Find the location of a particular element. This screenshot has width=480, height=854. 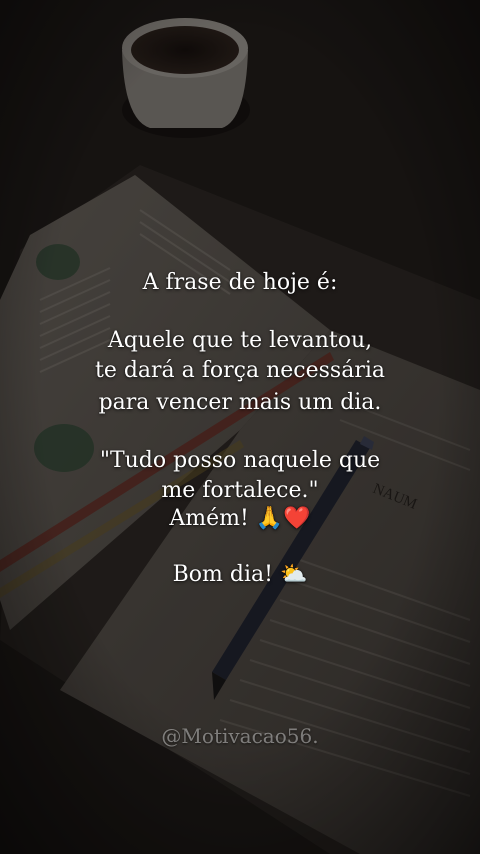

amen-line: Amém! 🙏❤️ is located at coordinates (240, 519).